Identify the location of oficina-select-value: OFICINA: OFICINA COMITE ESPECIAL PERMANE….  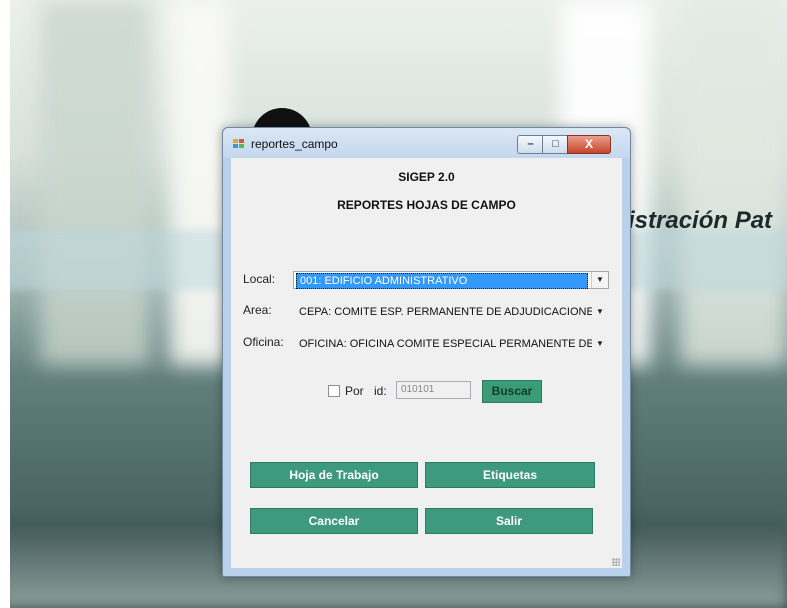
(445, 344).